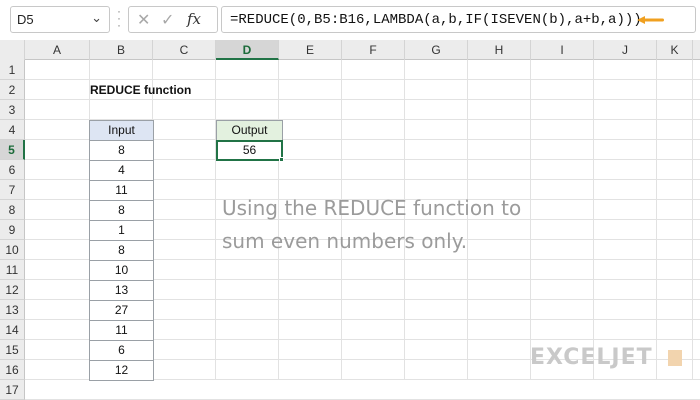 This screenshot has width=700, height=400. Describe the element at coordinates (12, 90) in the screenshot. I see `row-header-2: 2` at that location.